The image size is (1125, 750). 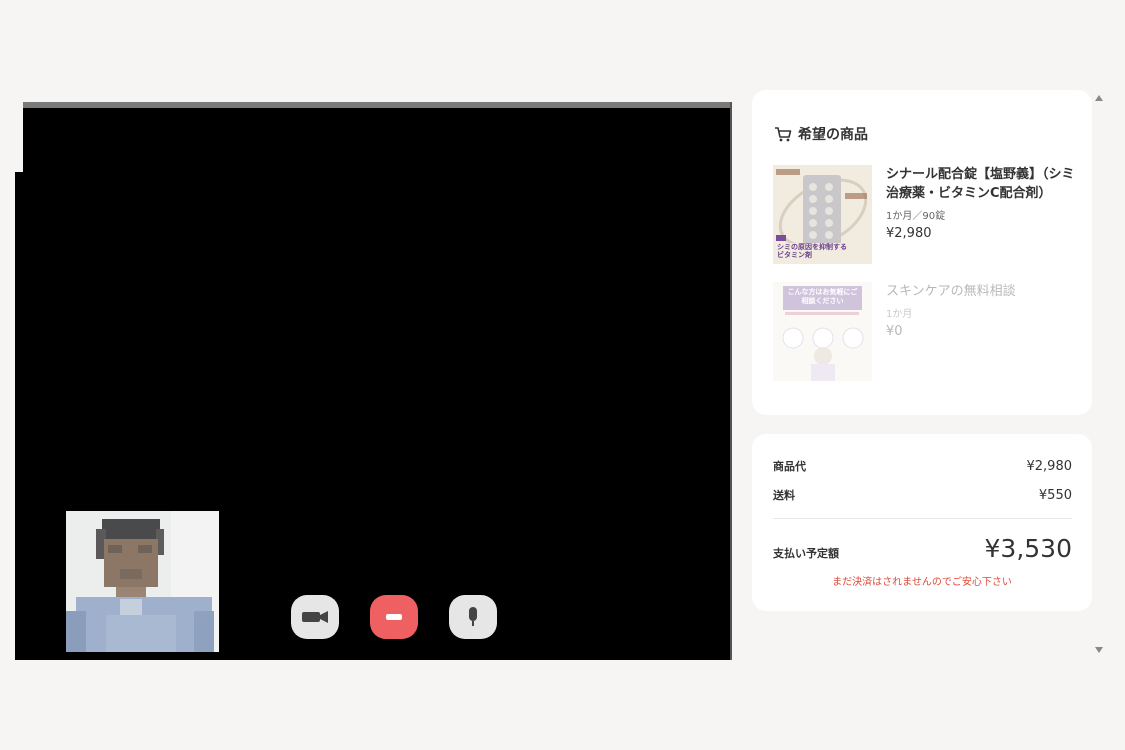 I want to click on total-value: ¥3,530, so click(x=1028, y=548).